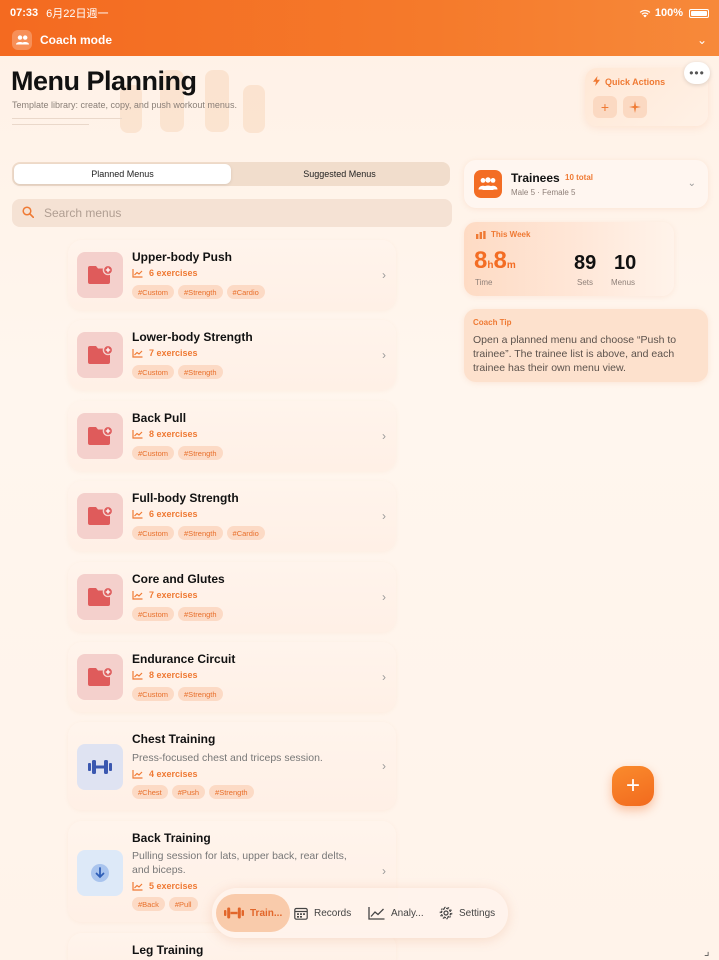  Describe the element at coordinates (333, 913) in the screenshot. I see `tab-label: Records` at that location.